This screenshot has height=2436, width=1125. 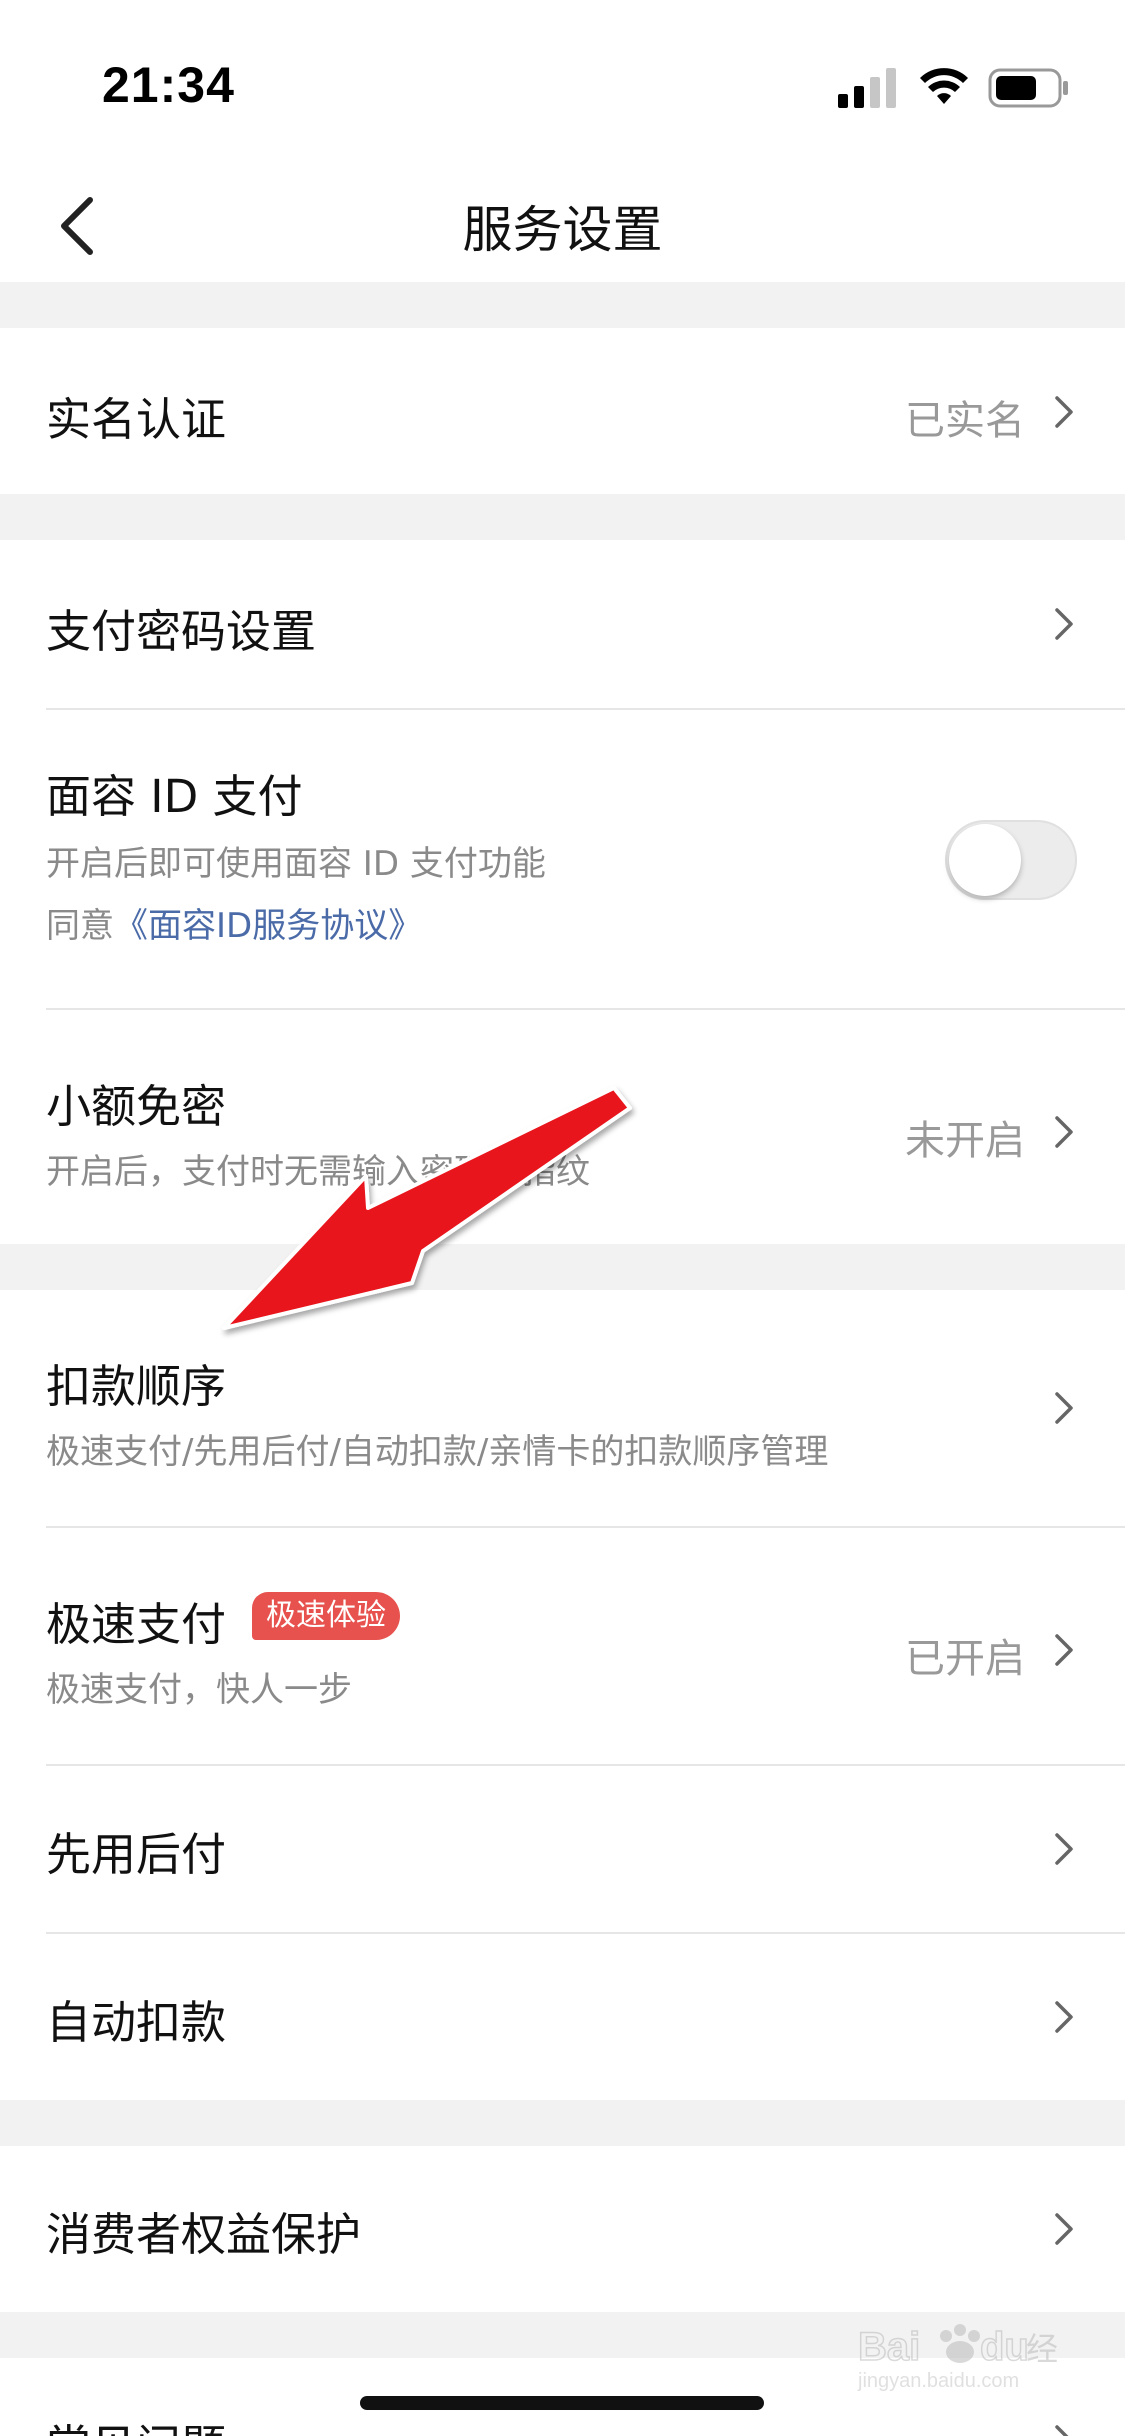 What do you see at coordinates (136, 1106) in the screenshot?
I see `small-amount-free-label: 小额免密` at bounding box center [136, 1106].